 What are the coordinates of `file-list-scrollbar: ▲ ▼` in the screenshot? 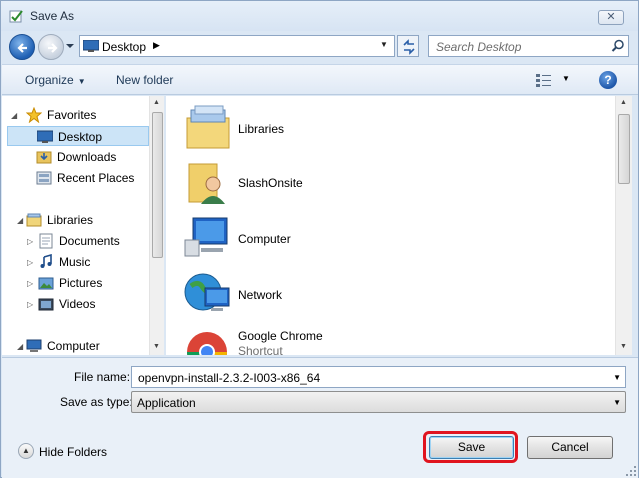 It's located at (623, 225).